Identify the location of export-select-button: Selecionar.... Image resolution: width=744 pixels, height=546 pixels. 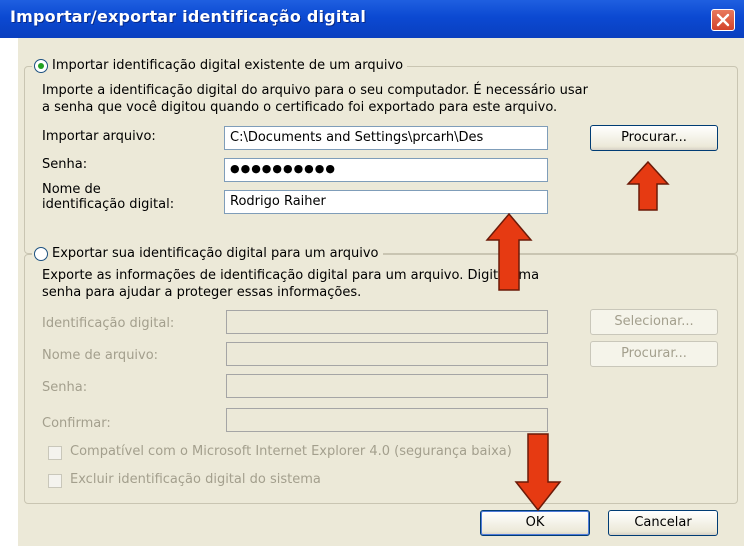
(654, 322).